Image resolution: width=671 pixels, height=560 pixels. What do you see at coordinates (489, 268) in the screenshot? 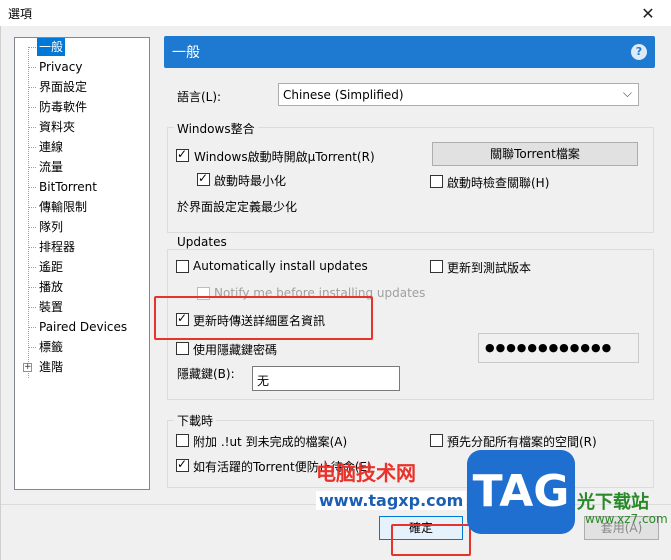
I see `beta-updates-label: 更新到測試版本` at bounding box center [489, 268].